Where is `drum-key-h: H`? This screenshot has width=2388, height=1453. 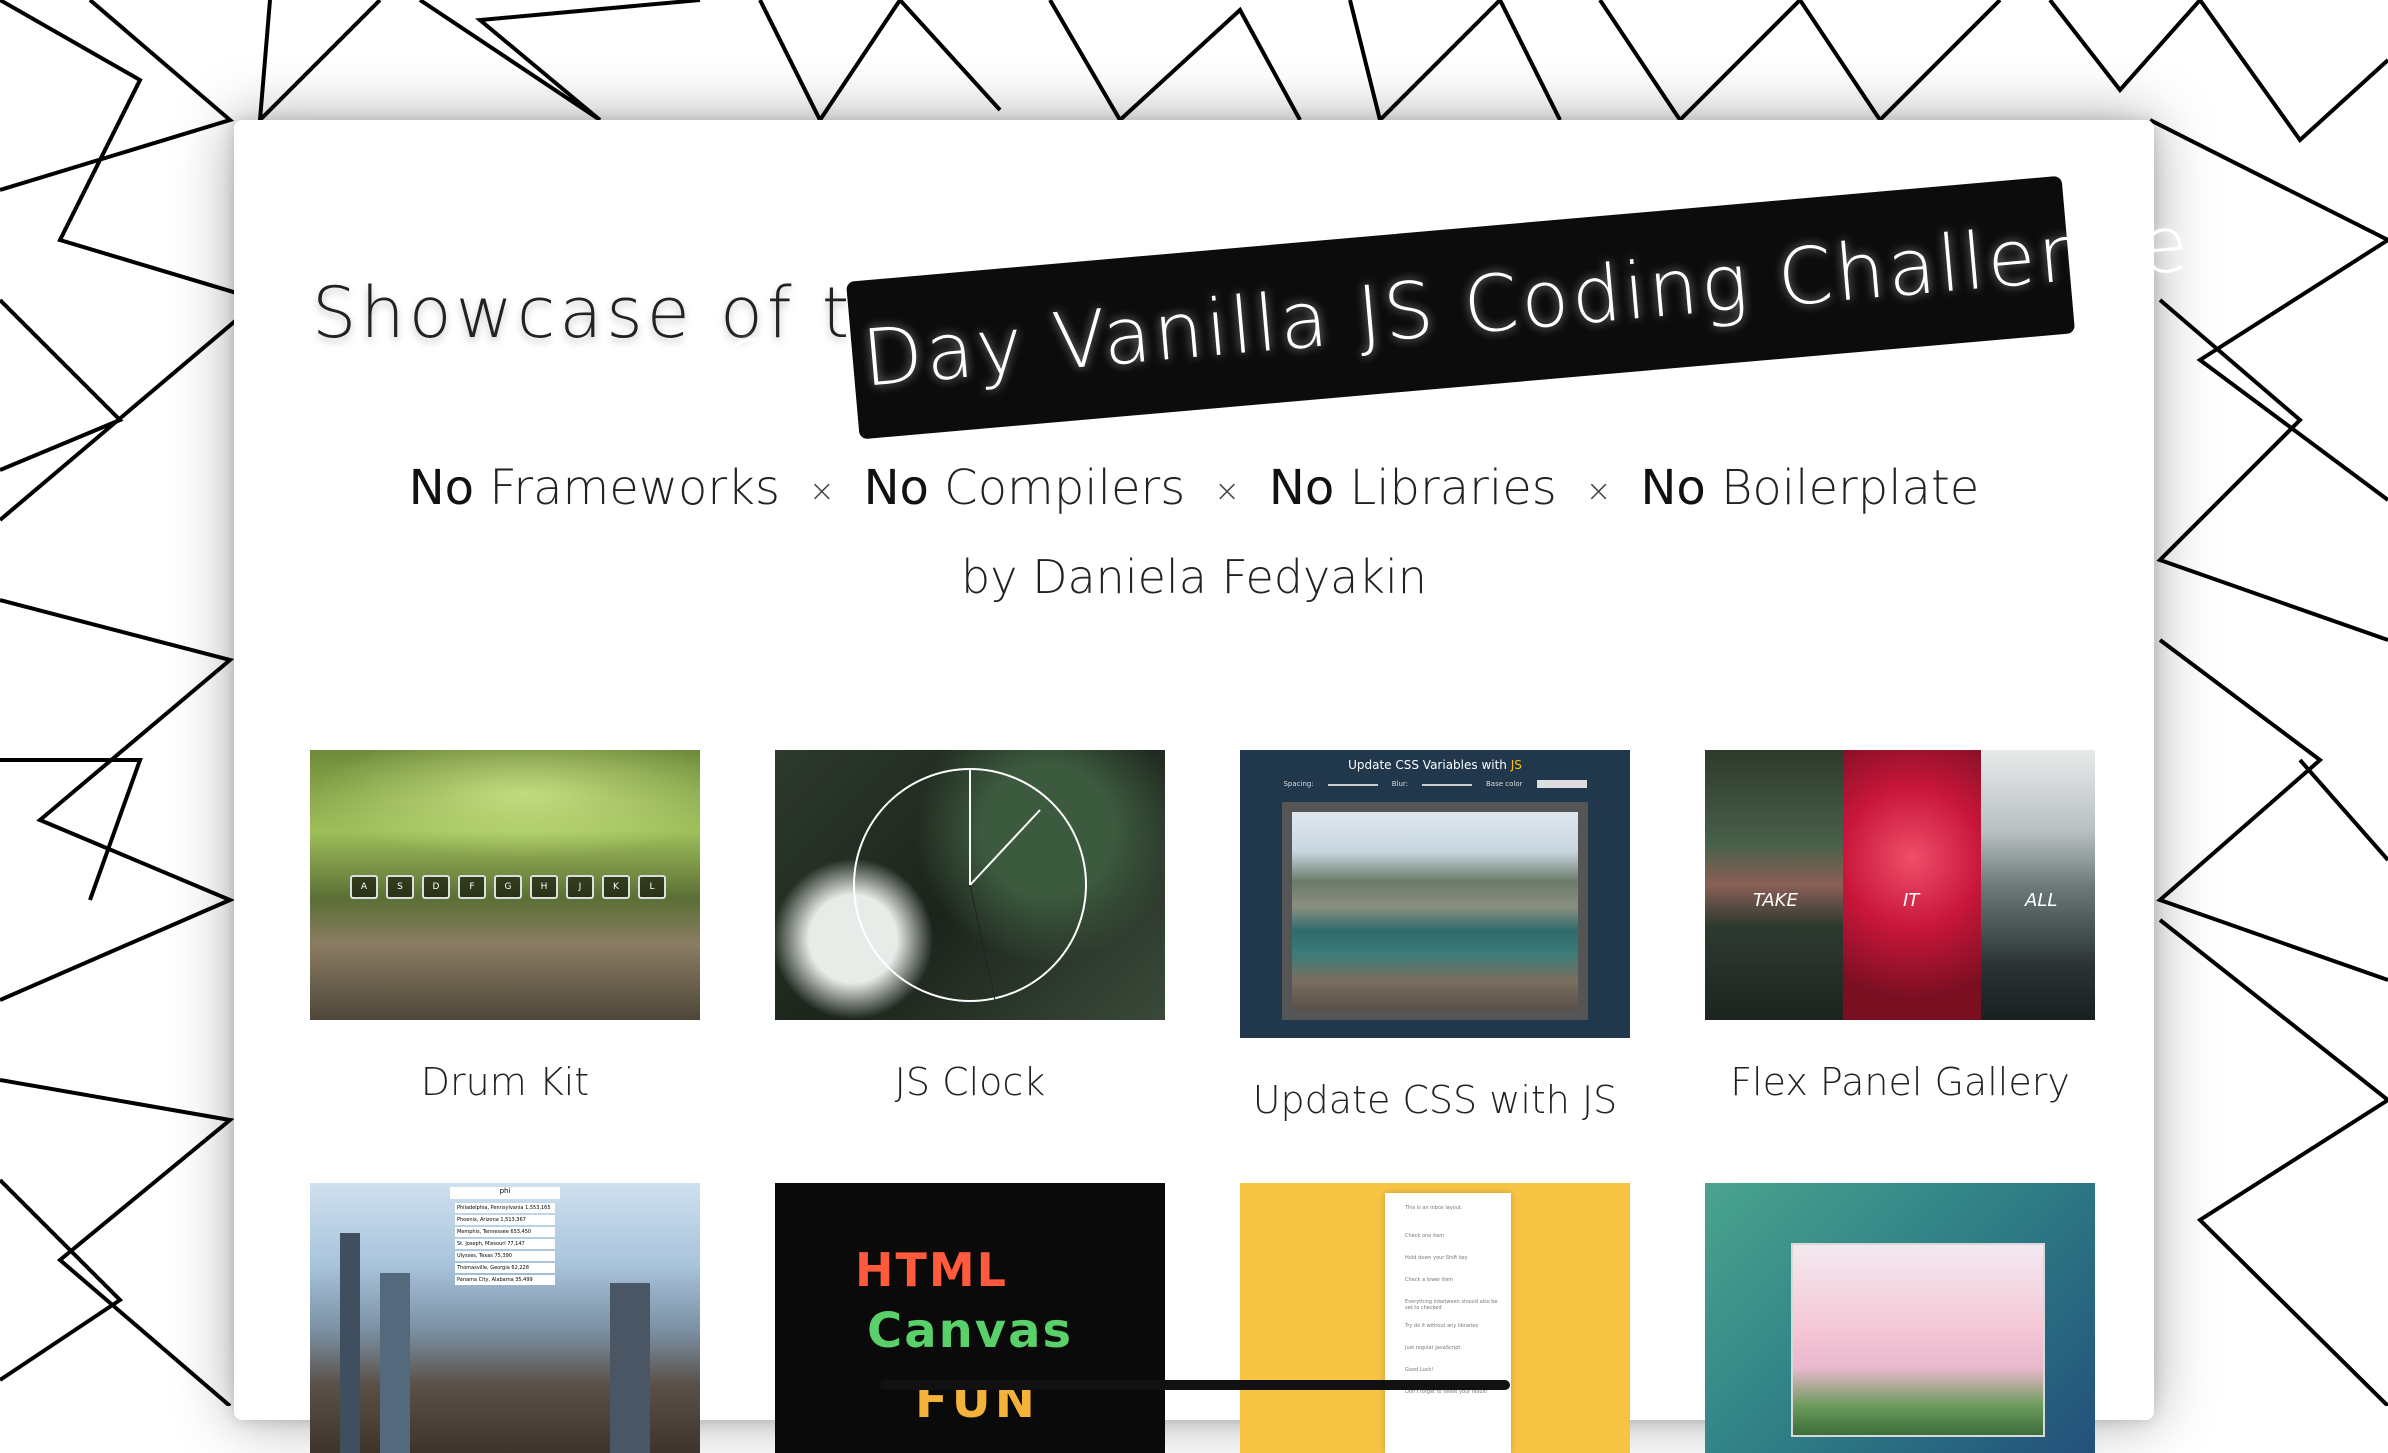 drum-key-h: H is located at coordinates (544, 887).